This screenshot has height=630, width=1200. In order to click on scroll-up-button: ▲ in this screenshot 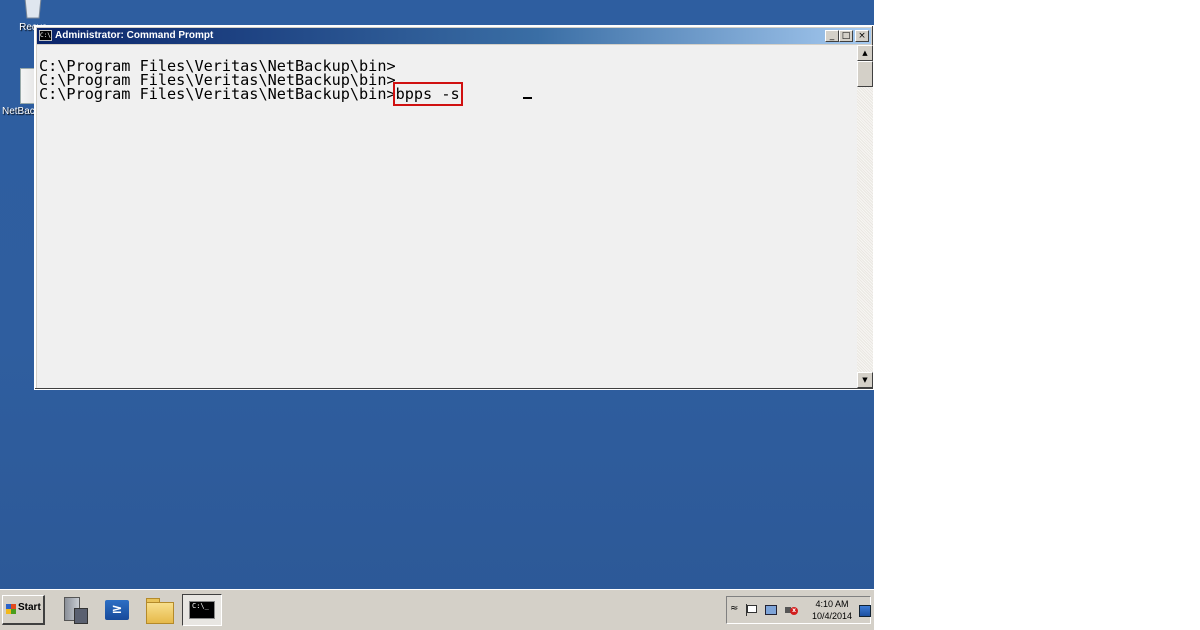, I will do `click(865, 53)`.